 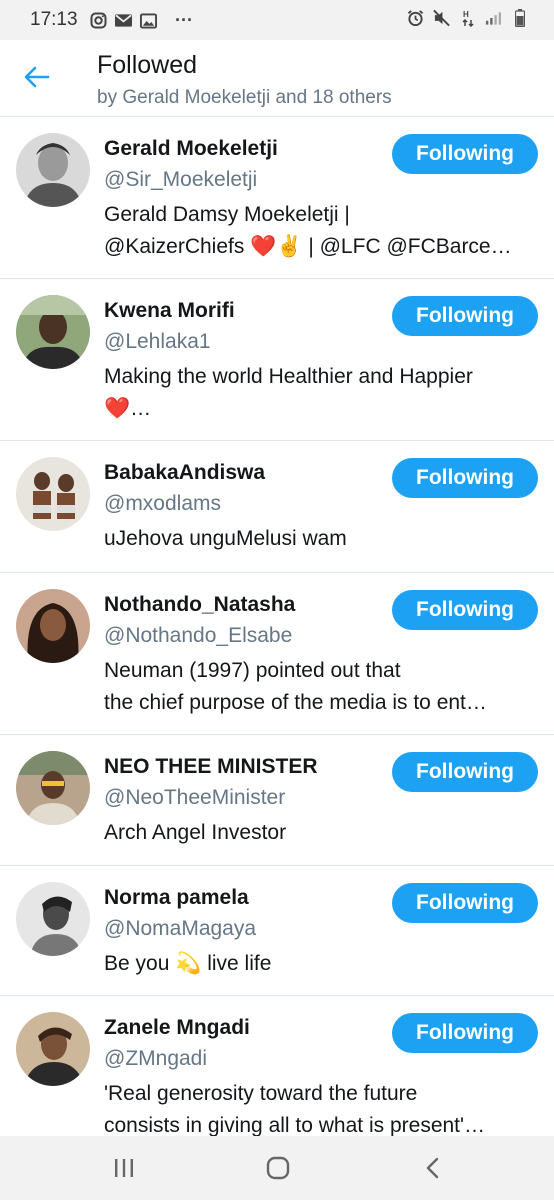 I want to click on data-transfer-icon: H, so click(x=467, y=18).